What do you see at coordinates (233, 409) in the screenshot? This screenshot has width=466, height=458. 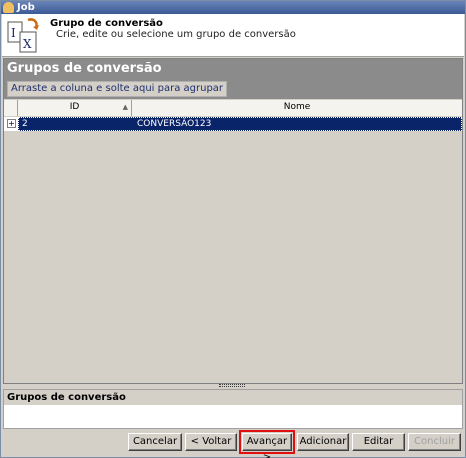 I see `details-panel: Grupos de conversão` at bounding box center [233, 409].